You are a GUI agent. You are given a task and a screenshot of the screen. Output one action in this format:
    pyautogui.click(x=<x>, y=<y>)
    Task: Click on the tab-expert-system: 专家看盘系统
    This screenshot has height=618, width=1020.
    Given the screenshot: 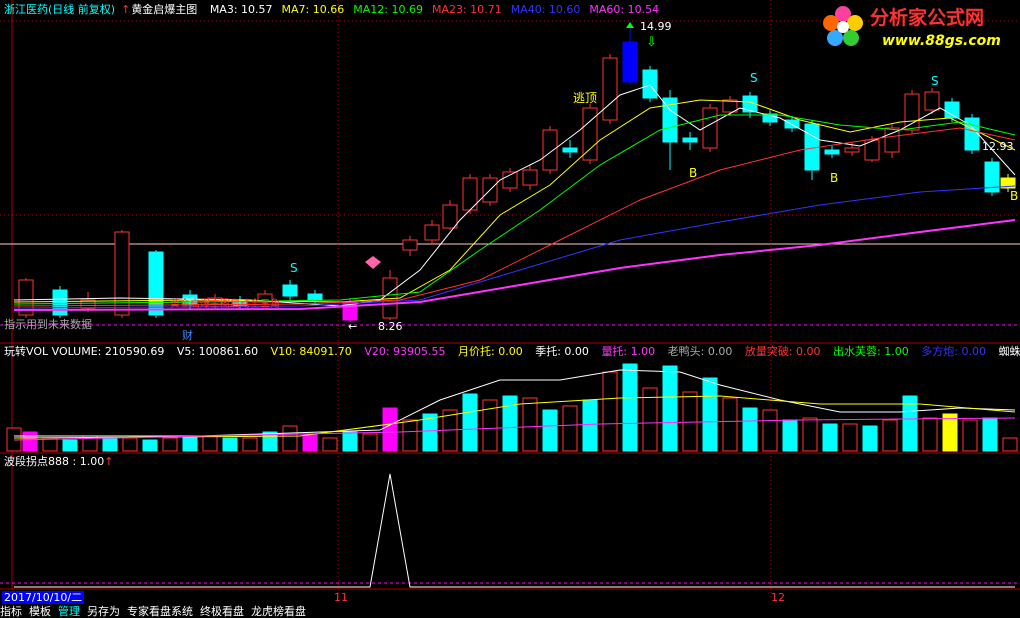 What is the action you would take?
    pyautogui.click(x=160, y=611)
    